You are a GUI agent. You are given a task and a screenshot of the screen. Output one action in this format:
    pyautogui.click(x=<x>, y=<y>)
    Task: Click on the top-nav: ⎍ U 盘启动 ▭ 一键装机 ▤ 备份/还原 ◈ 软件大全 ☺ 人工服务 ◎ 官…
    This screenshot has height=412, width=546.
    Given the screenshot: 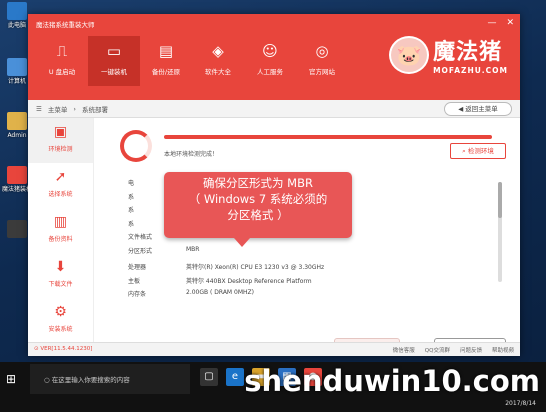 What is the action you would take?
    pyautogui.click(x=192, y=61)
    